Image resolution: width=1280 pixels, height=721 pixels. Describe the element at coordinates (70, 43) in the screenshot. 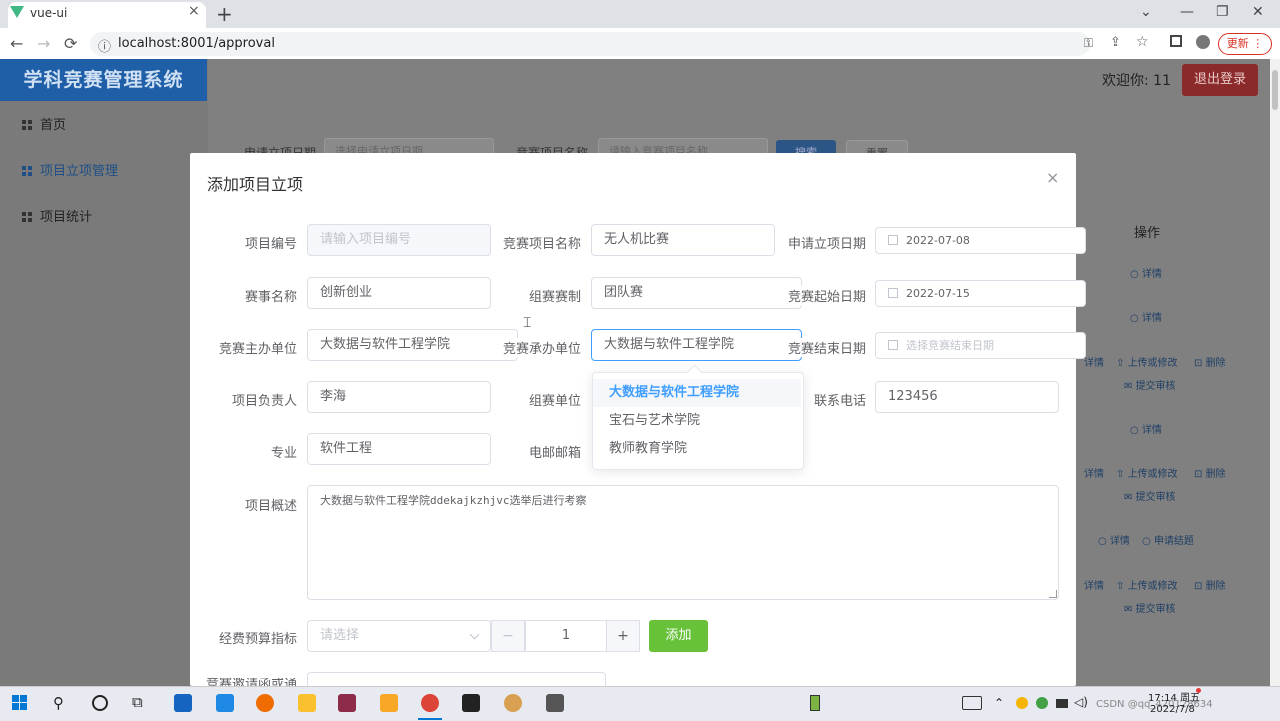

I see `reload-icon: ⟳` at that location.